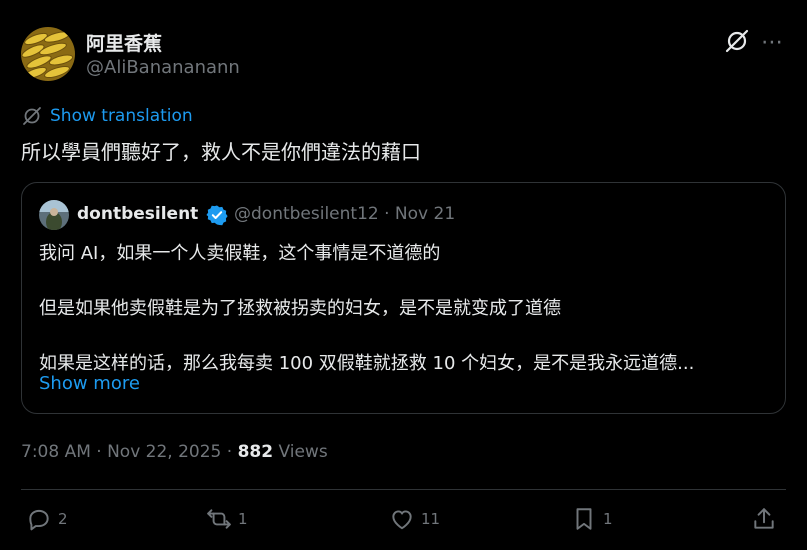  Describe the element at coordinates (240, 253) in the screenshot. I see `quote-text-line-1: 我问 AI，如果一个人卖假鞋，这个事情是不道德的` at that location.